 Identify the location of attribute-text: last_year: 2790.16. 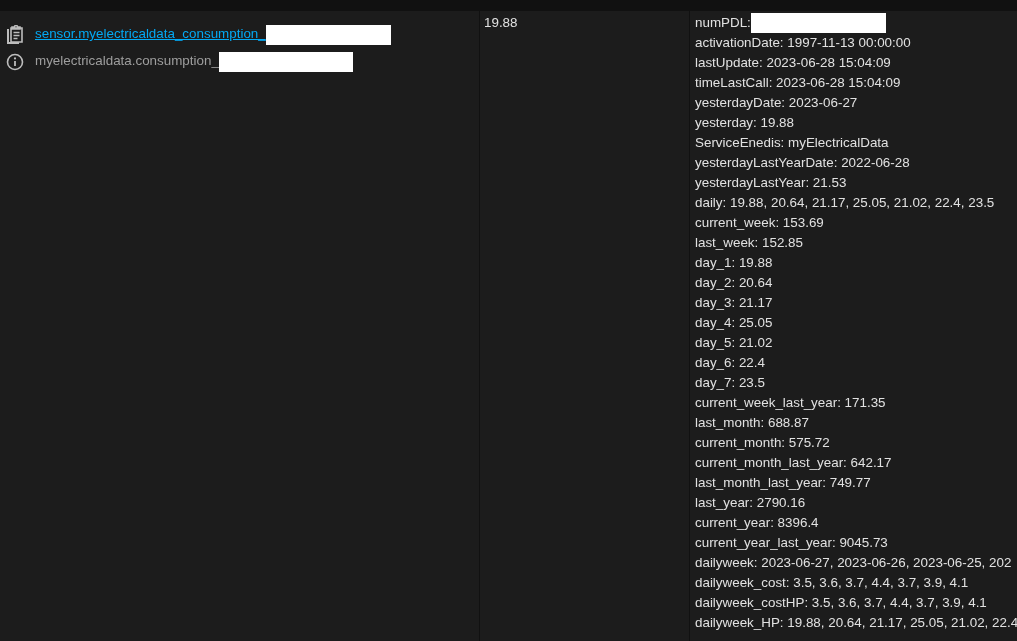
(750, 503).